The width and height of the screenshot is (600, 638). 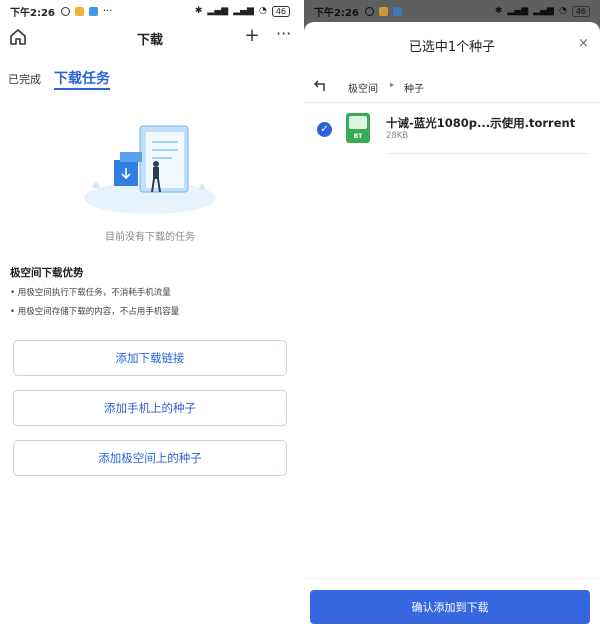 What do you see at coordinates (414, 89) in the screenshot?
I see `breadcrumb-current: 种子` at bounding box center [414, 89].